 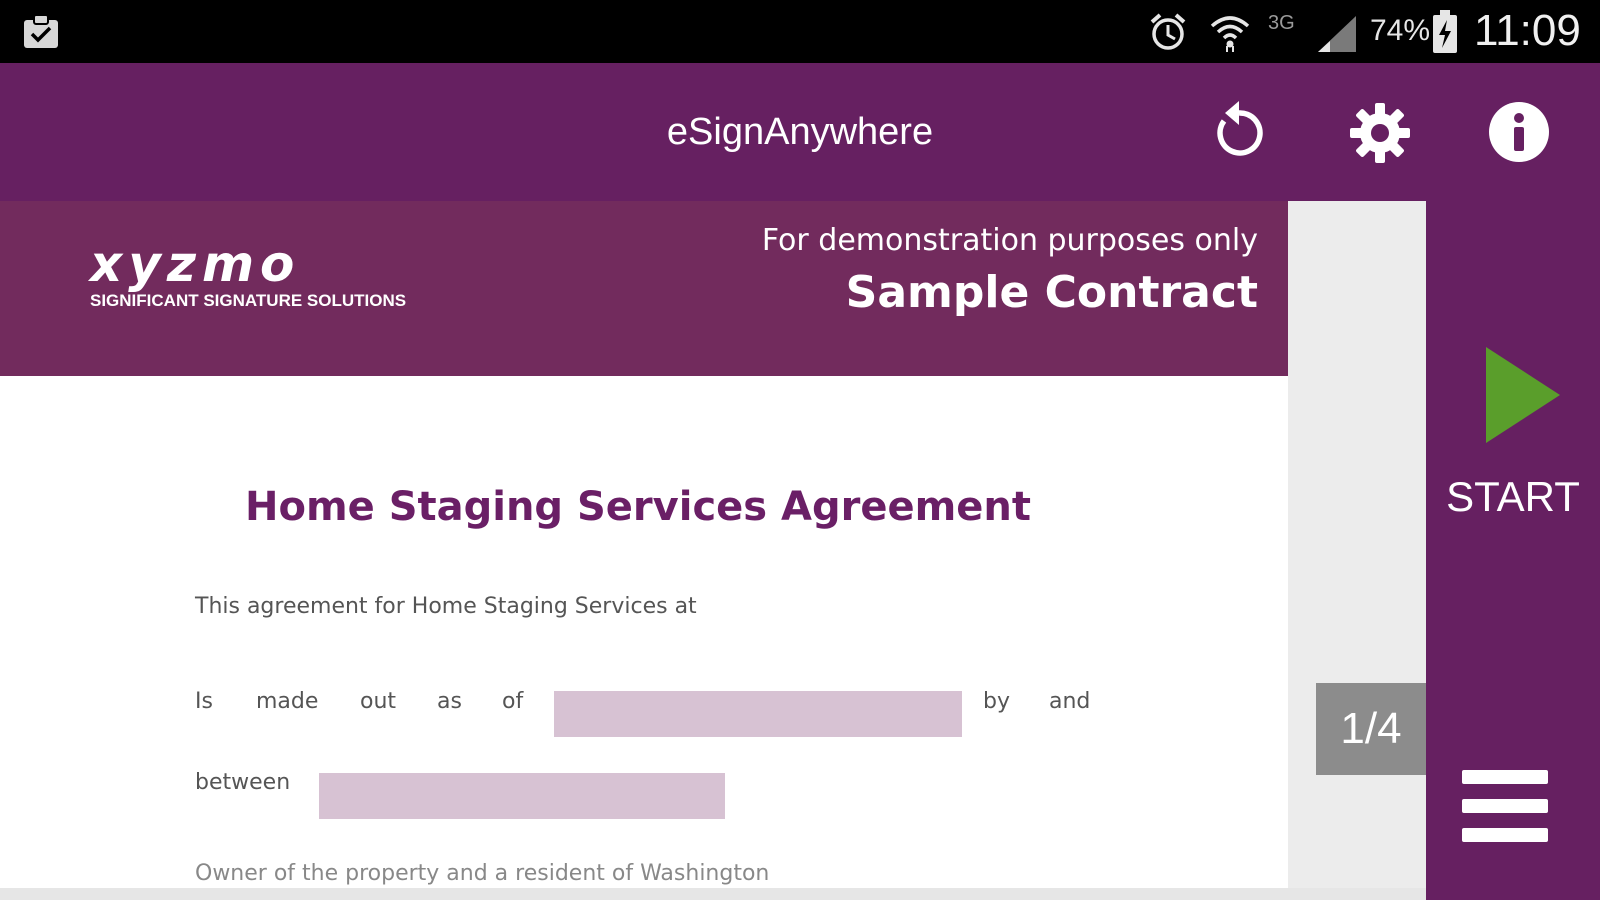 I want to click on gear-icon, so click(x=1380, y=135).